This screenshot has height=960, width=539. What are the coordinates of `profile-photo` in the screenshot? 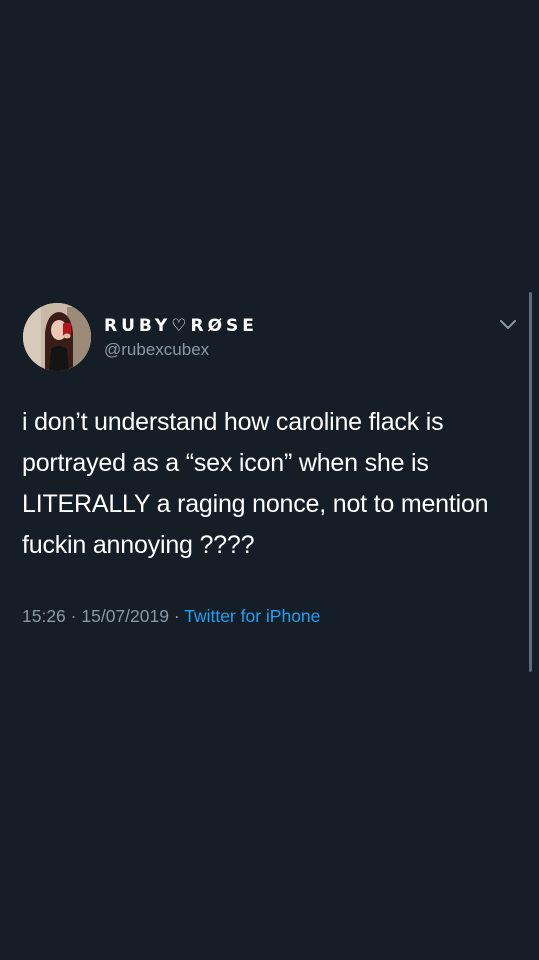 It's located at (57, 337).